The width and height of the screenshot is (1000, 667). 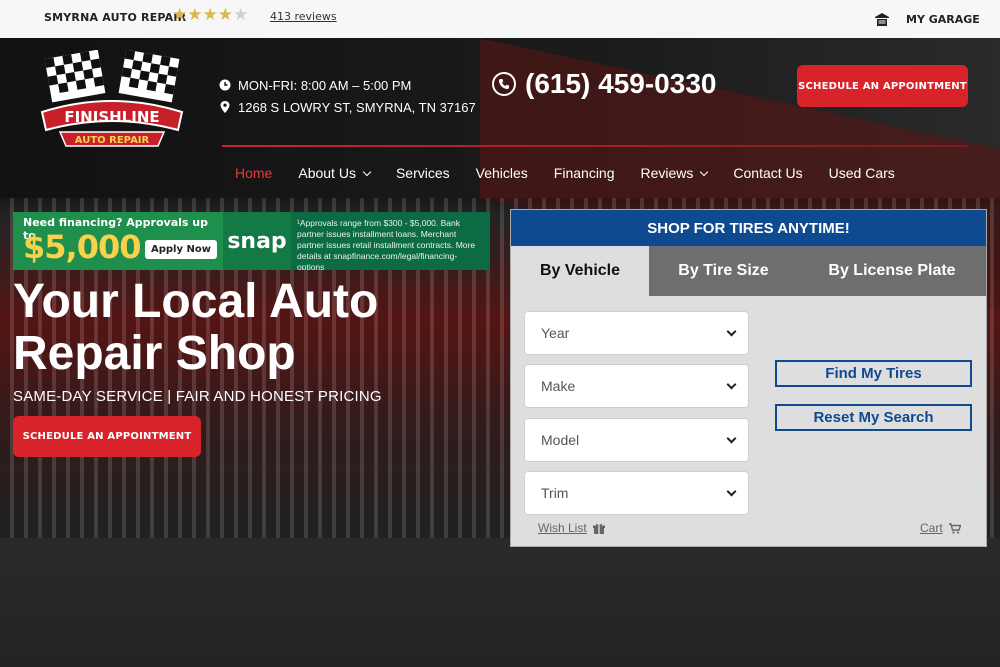 I want to click on schedule-appointment-button-hero: SCHEDULE AN APPOINTMENT, so click(x=107, y=436).